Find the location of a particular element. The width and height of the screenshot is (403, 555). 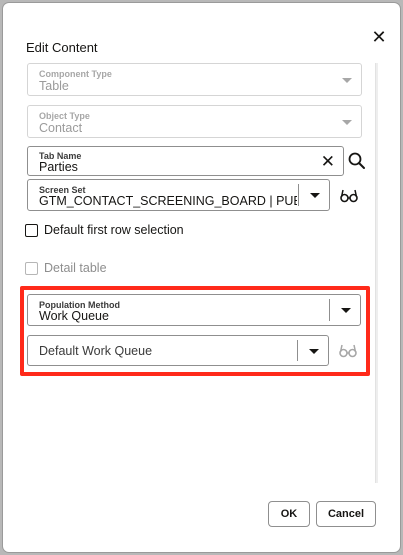

component-type-dropdown-button is located at coordinates (346, 79).